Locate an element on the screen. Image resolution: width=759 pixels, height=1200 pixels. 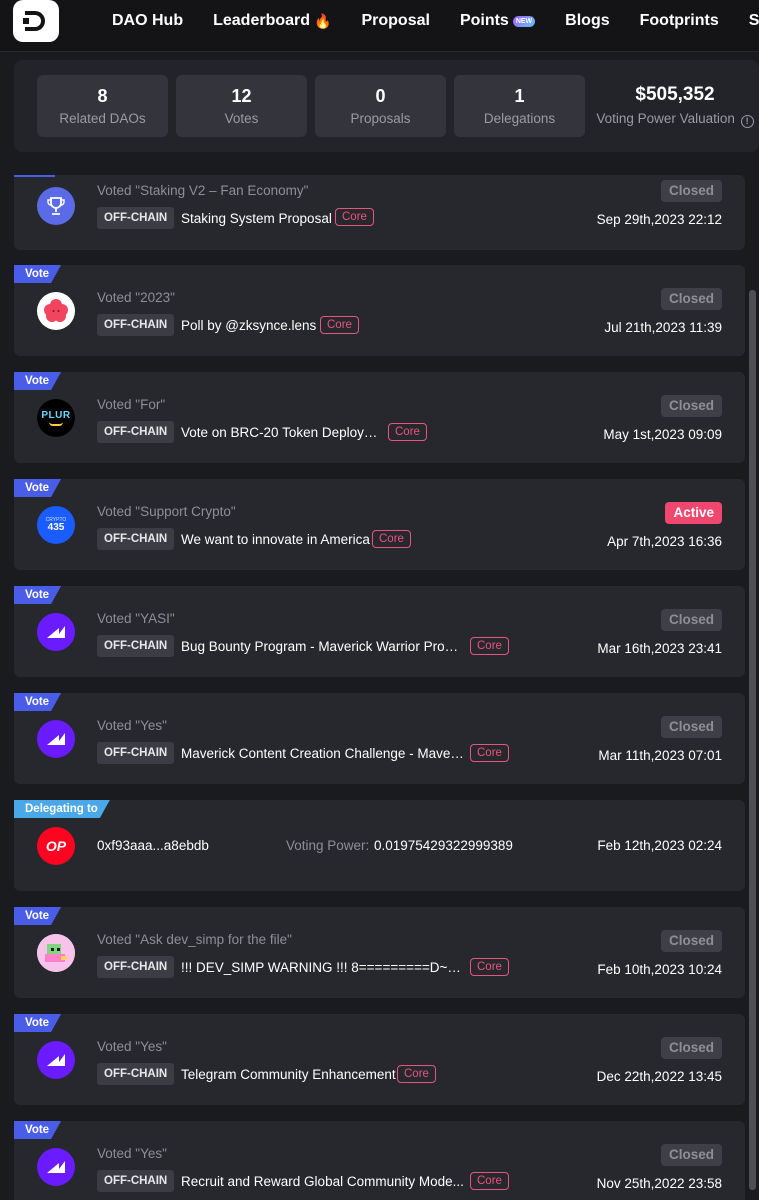
dao-avatar: OP is located at coordinates (56, 846).